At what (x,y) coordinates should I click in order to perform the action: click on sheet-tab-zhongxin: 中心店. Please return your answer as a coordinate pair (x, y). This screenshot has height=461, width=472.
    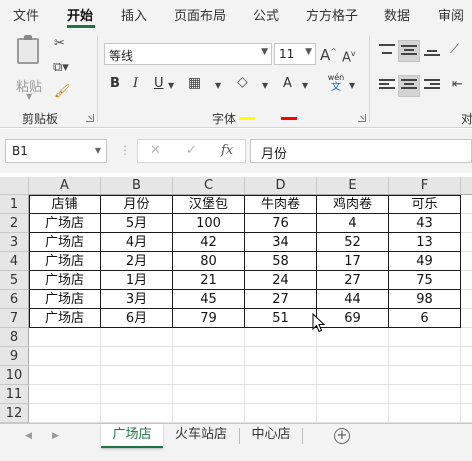
    Looking at the image, I should click on (271, 436).